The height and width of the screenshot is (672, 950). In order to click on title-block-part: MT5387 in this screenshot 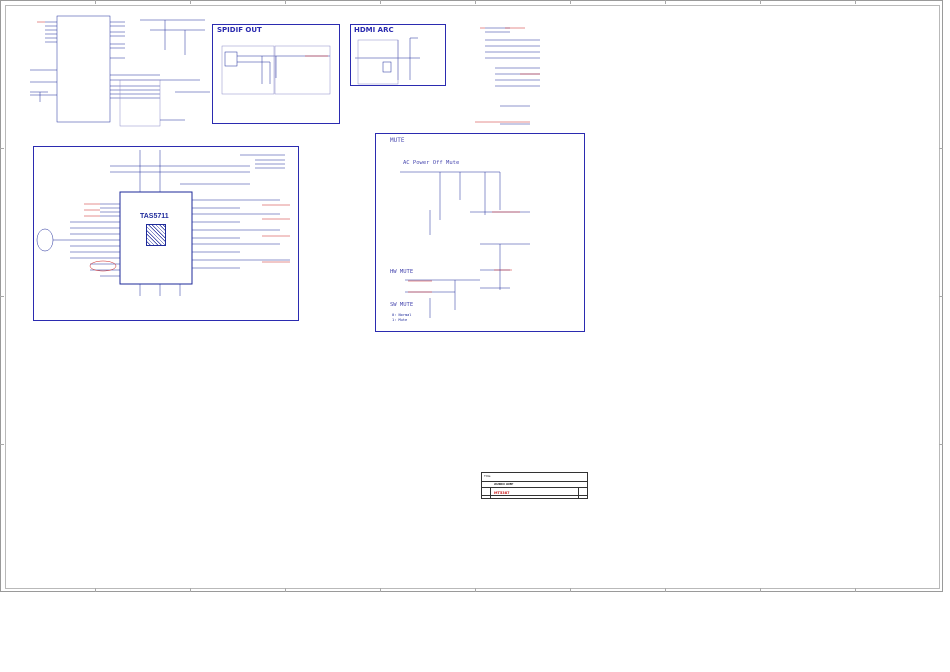, I will do `click(502, 493)`.